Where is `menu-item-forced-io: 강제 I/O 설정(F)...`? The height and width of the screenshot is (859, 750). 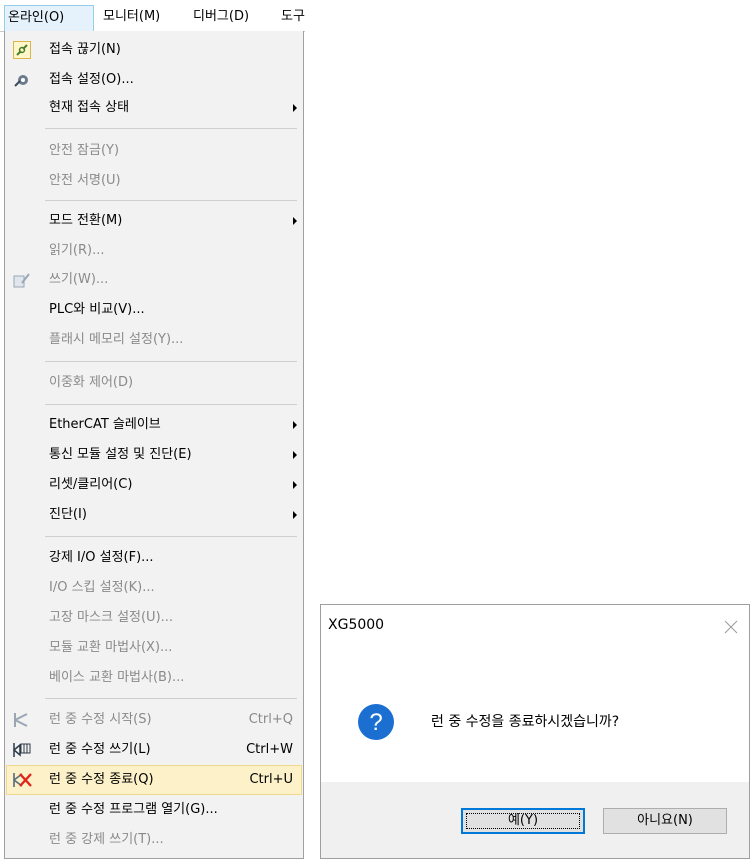
menu-item-forced-io: 강제 I/O 설정(F)... is located at coordinates (154, 558).